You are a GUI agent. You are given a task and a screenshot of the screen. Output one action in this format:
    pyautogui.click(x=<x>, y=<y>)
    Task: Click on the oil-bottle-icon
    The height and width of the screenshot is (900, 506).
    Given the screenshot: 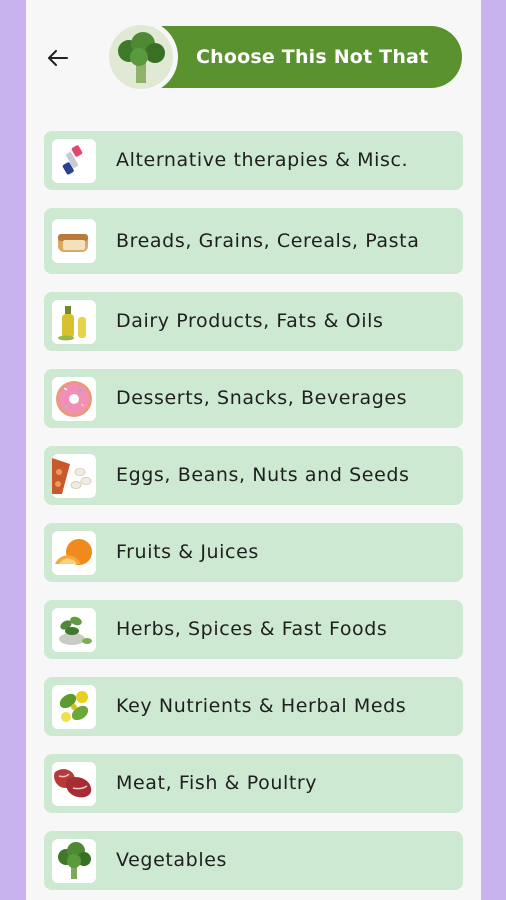 What is the action you would take?
    pyautogui.click(x=72, y=323)
    